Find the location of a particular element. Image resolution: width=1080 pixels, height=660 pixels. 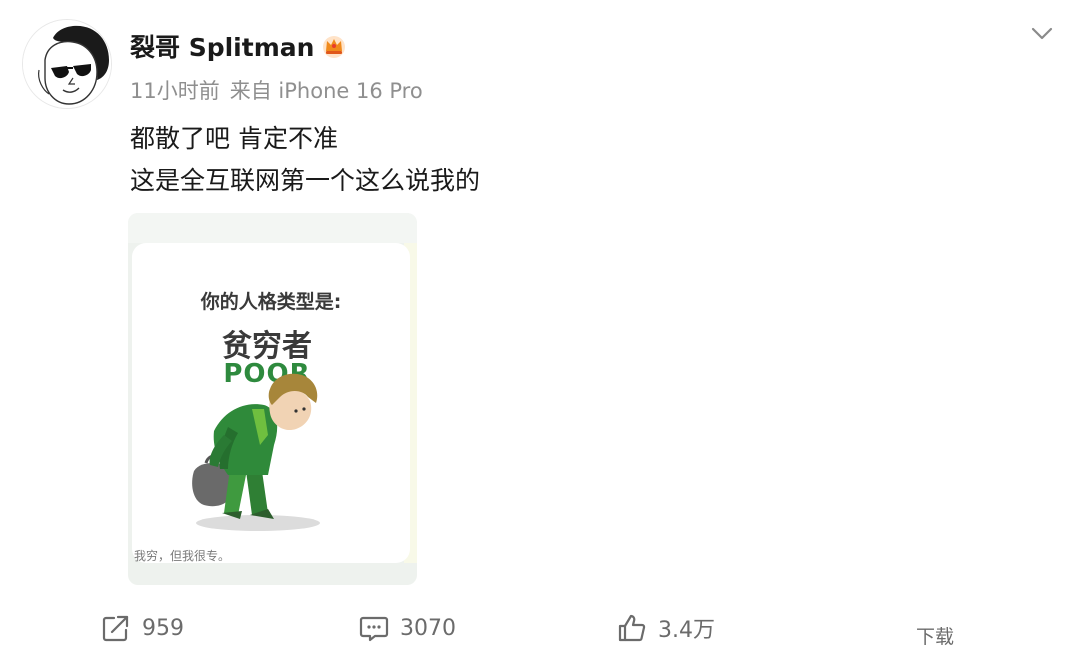

avatar-image is located at coordinates (67, 64).